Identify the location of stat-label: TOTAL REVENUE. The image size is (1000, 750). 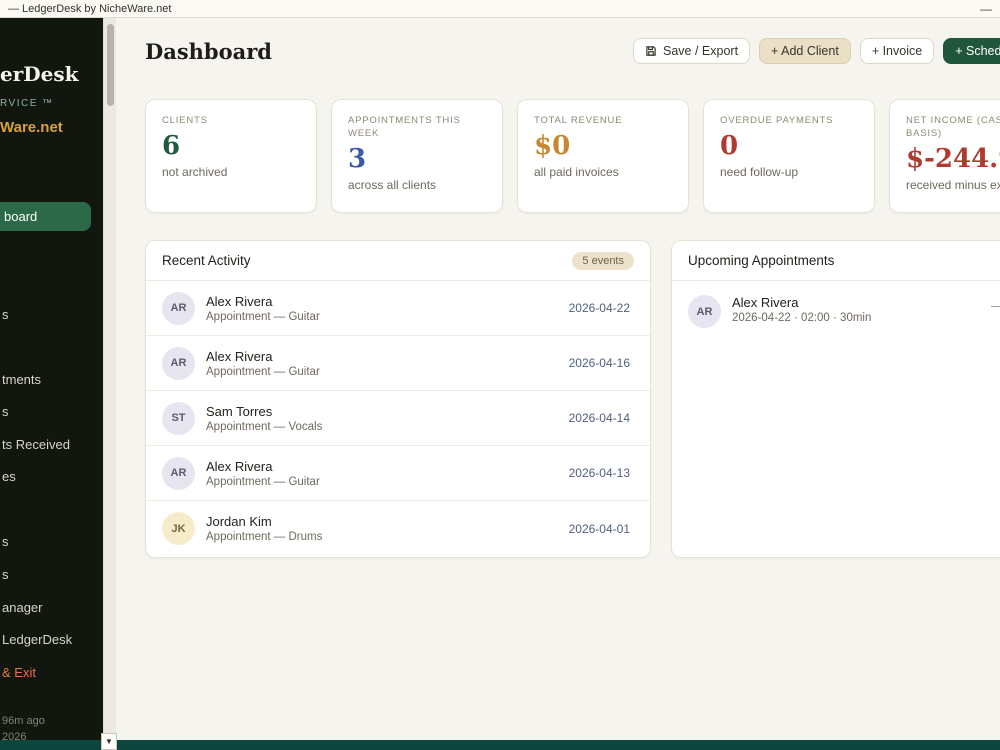
(578, 120).